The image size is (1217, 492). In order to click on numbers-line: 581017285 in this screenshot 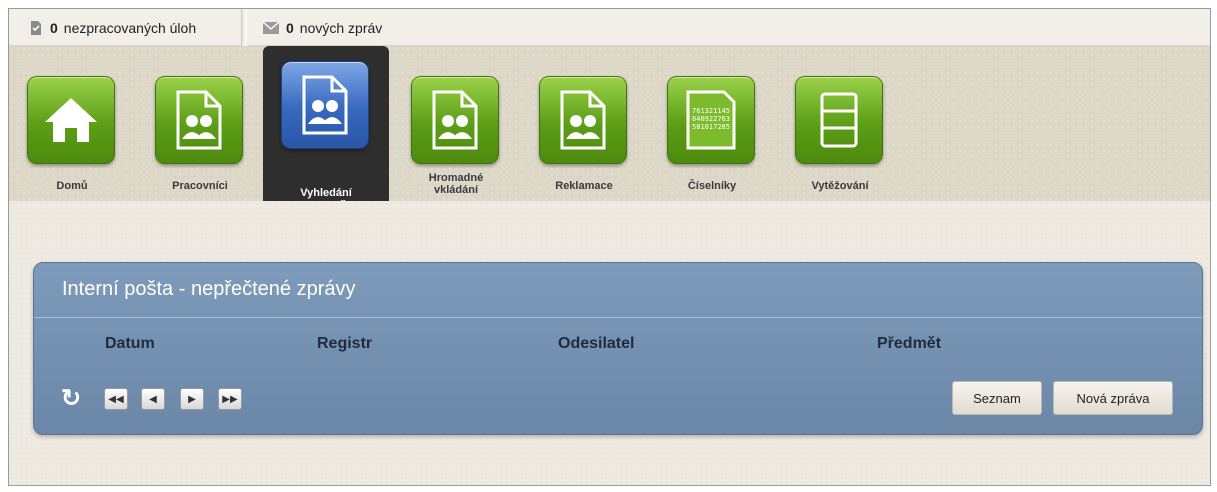, I will do `click(711, 127)`.